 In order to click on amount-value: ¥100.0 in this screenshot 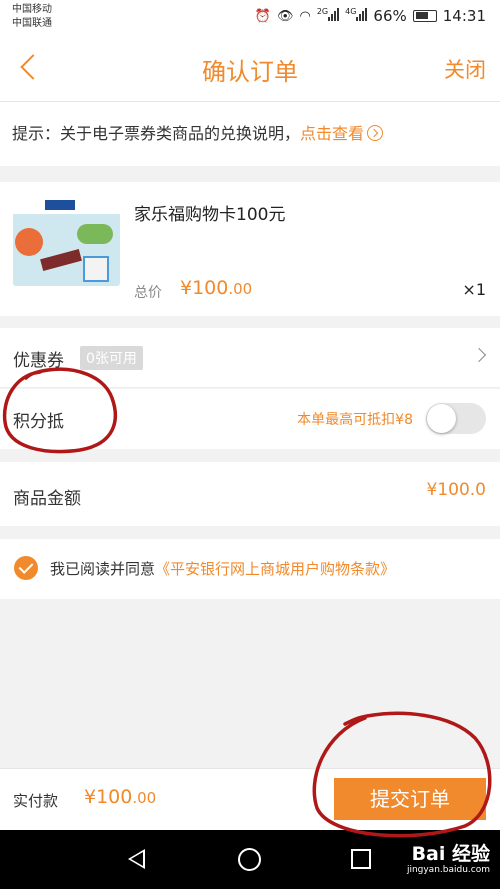, I will do `click(456, 490)`.